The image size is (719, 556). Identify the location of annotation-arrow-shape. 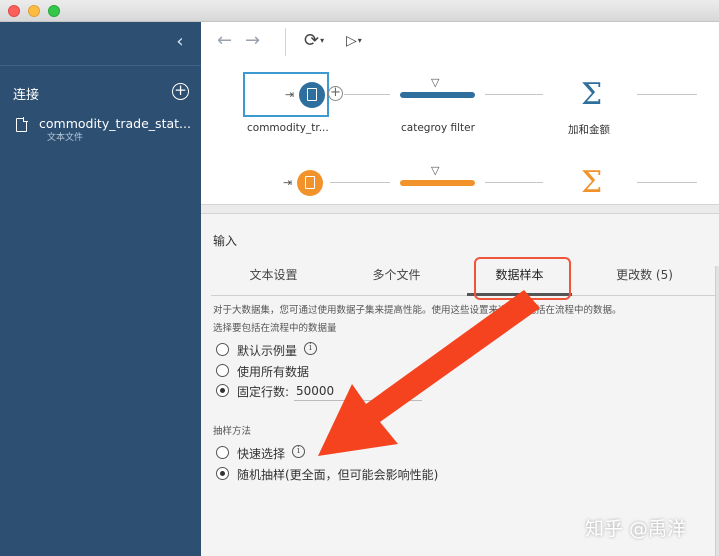
(429, 373).